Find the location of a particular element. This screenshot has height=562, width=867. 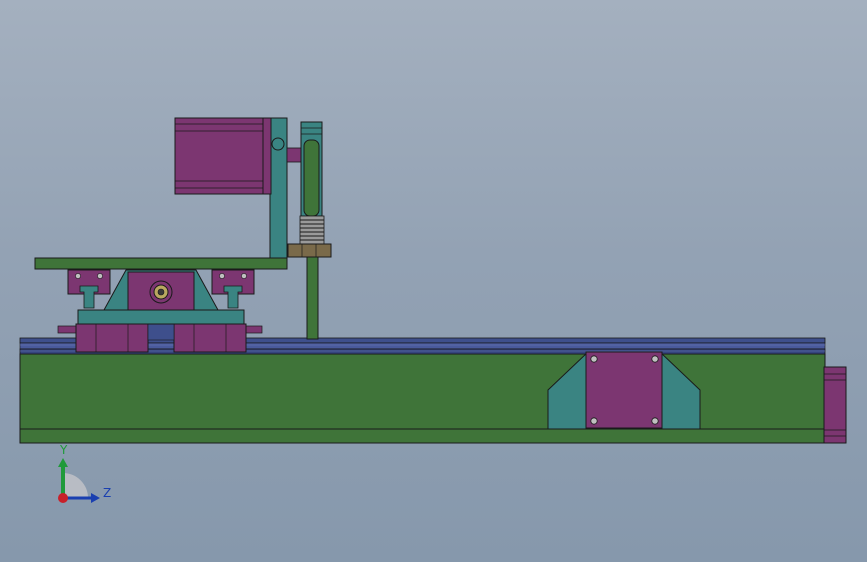

slider-block-right is located at coordinates (210, 338).